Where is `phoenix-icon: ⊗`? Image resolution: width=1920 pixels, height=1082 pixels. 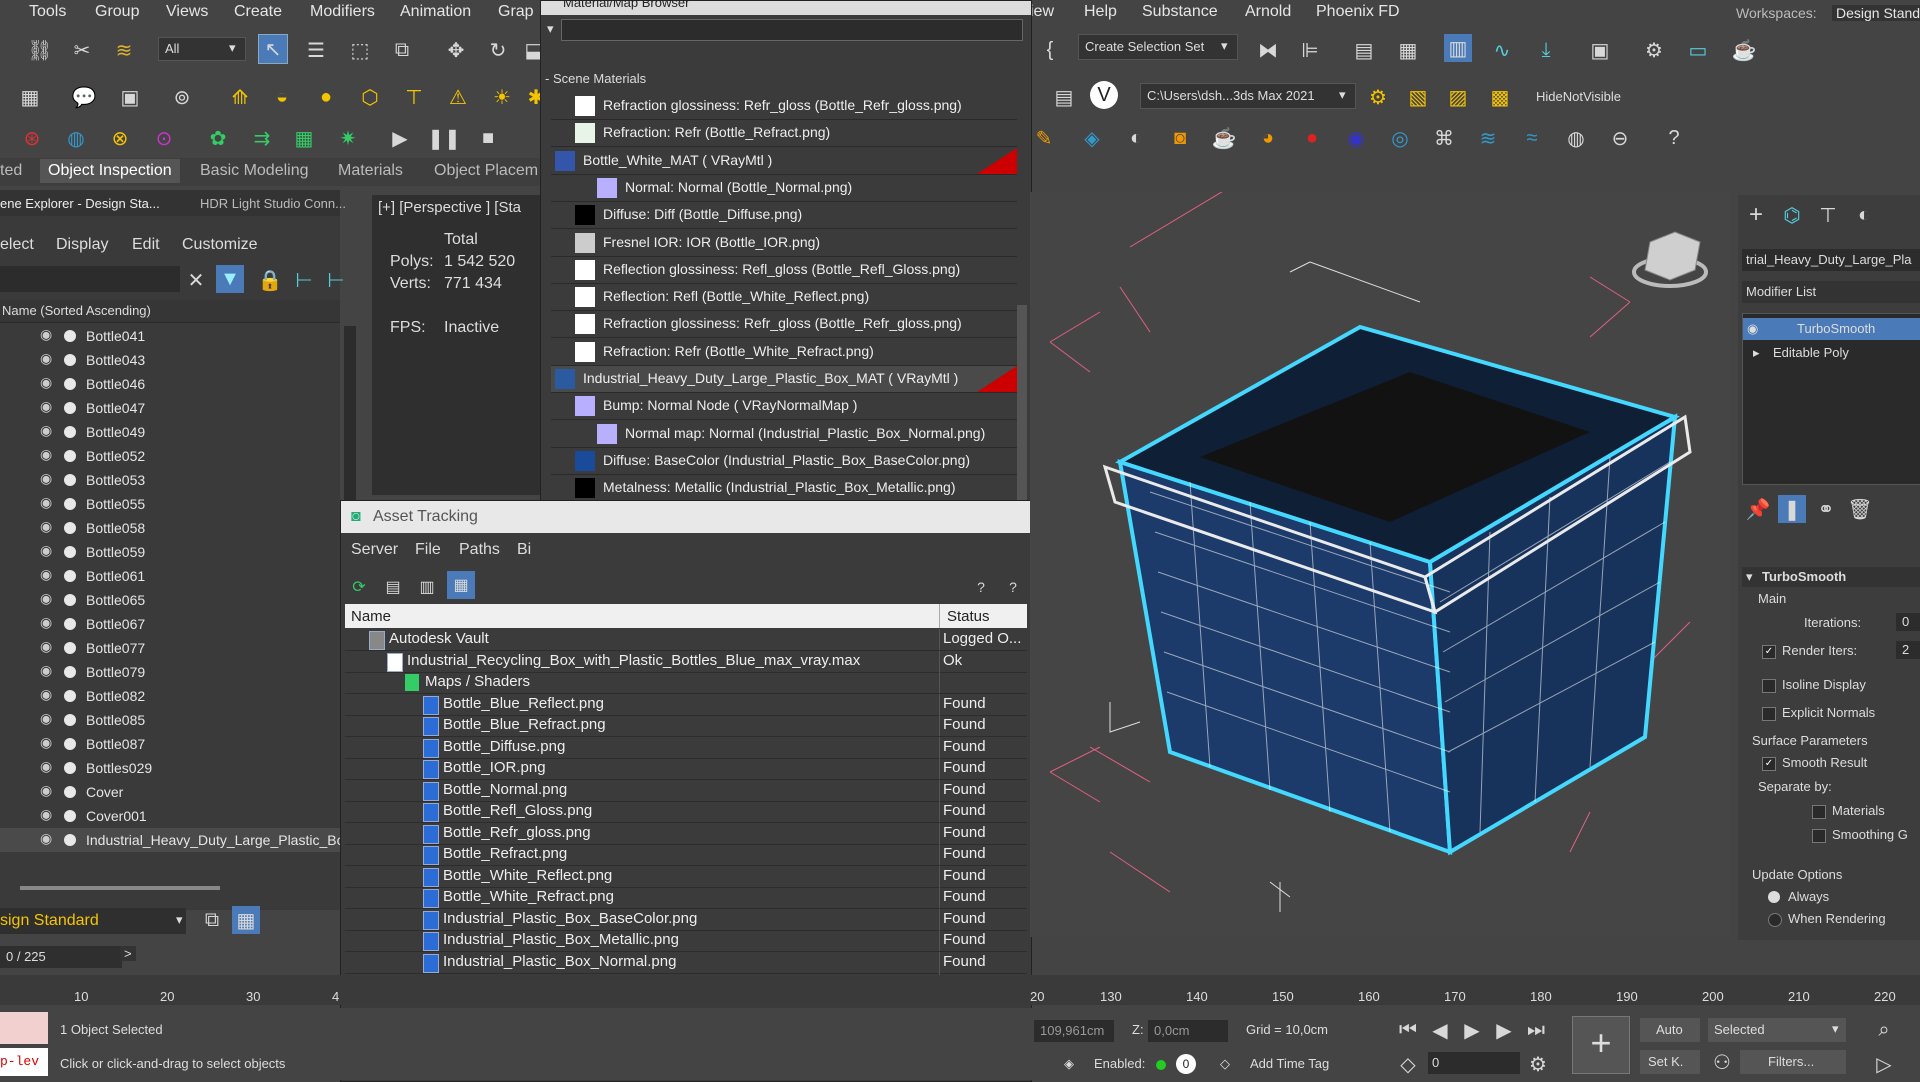 phoenix-icon: ⊗ is located at coordinates (120, 138).